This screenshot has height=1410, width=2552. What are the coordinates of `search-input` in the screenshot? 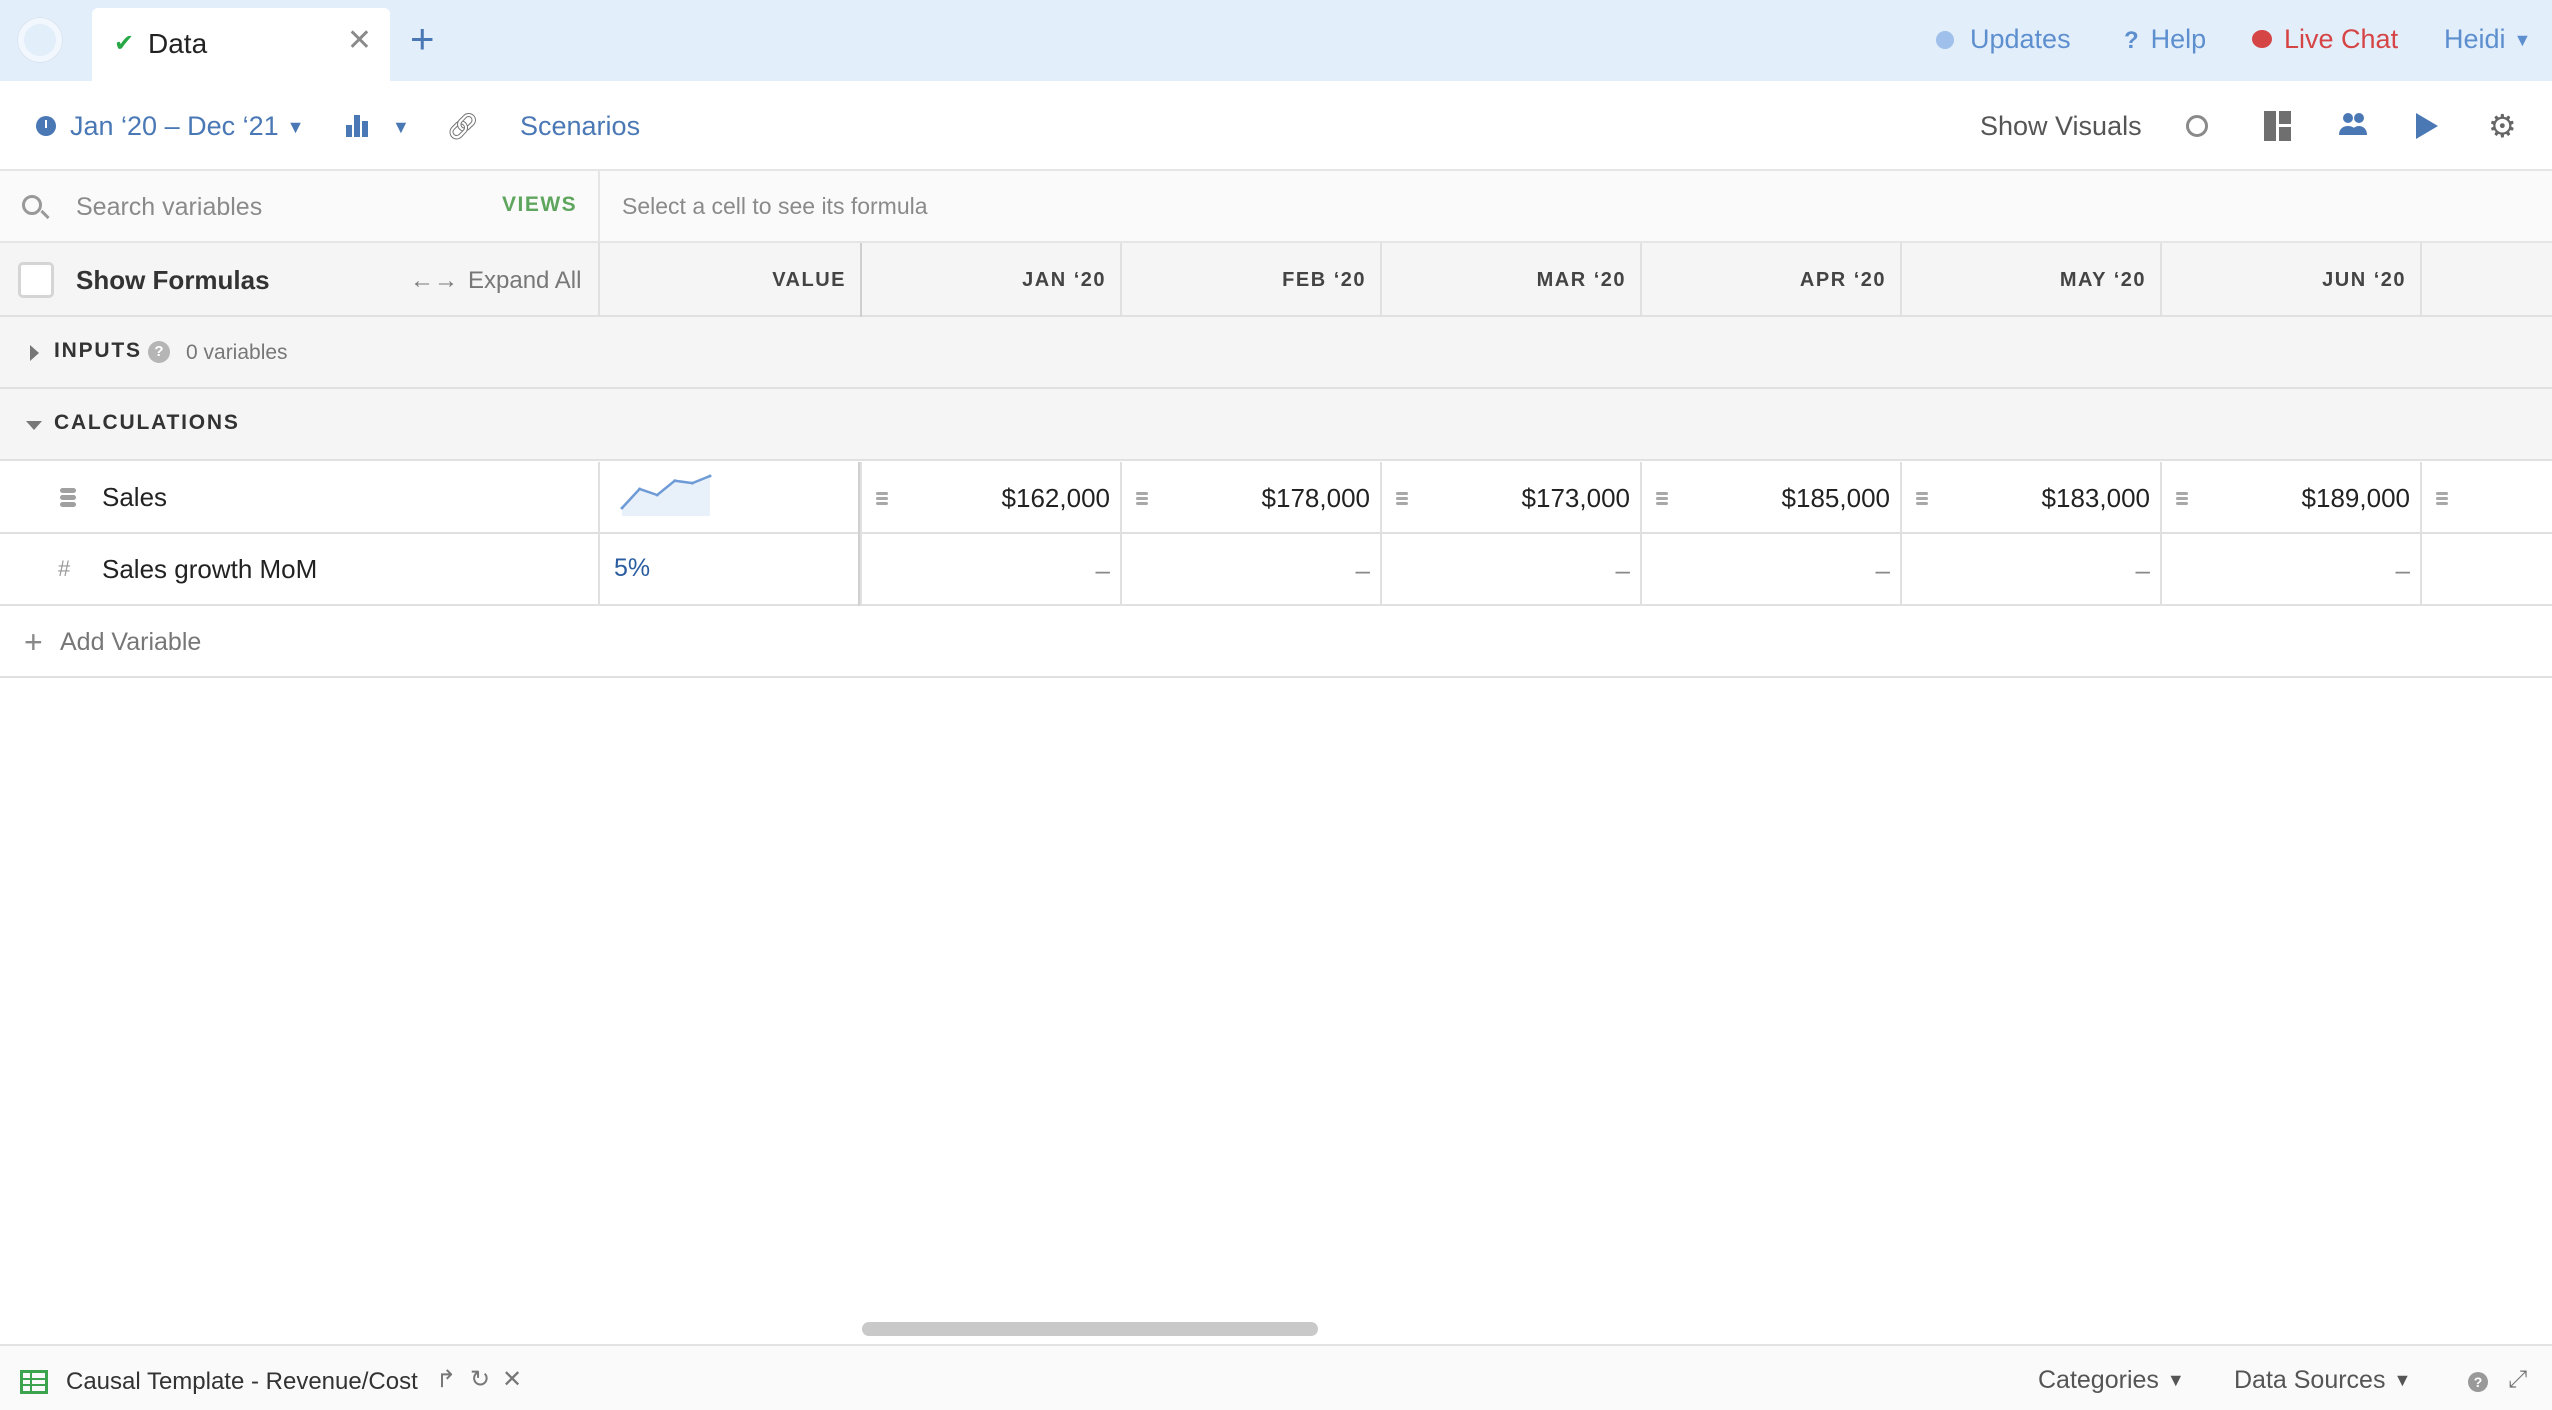 It's located at (266, 207).